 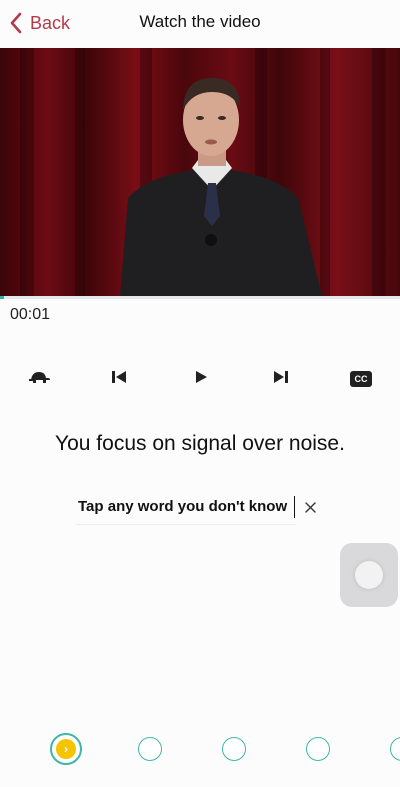 I want to click on turtle-icon, so click(x=39, y=379).